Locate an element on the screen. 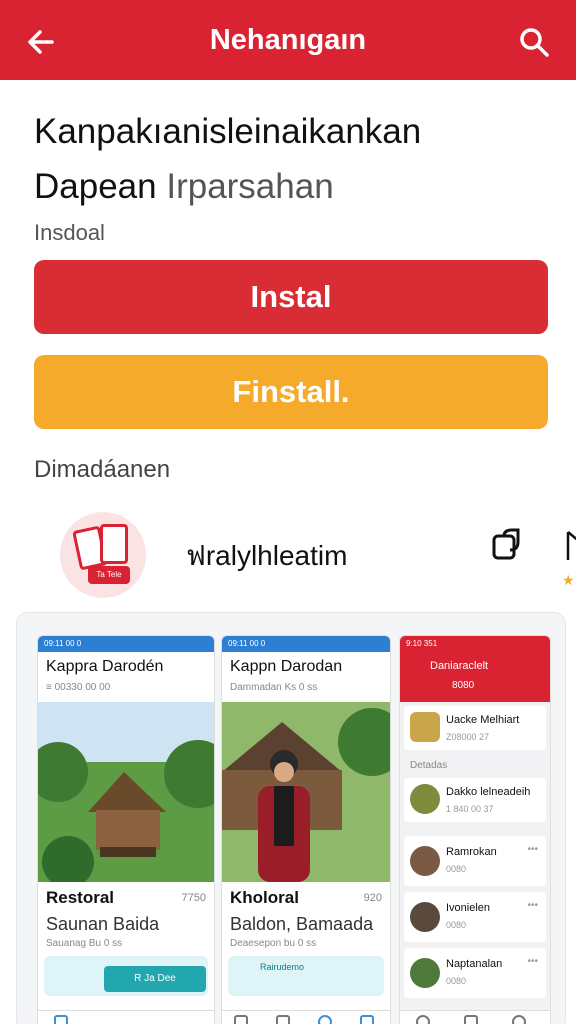  top-app-bar: Nehanıgaın is located at coordinates (288, 40).